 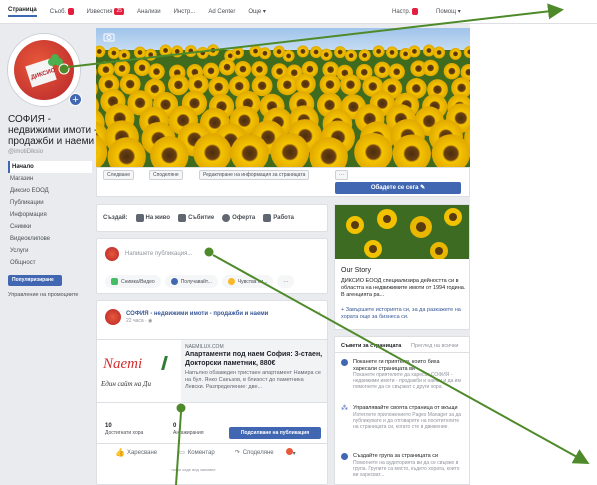 I want to click on like-button: 👍 Харесване, so click(x=136, y=452).